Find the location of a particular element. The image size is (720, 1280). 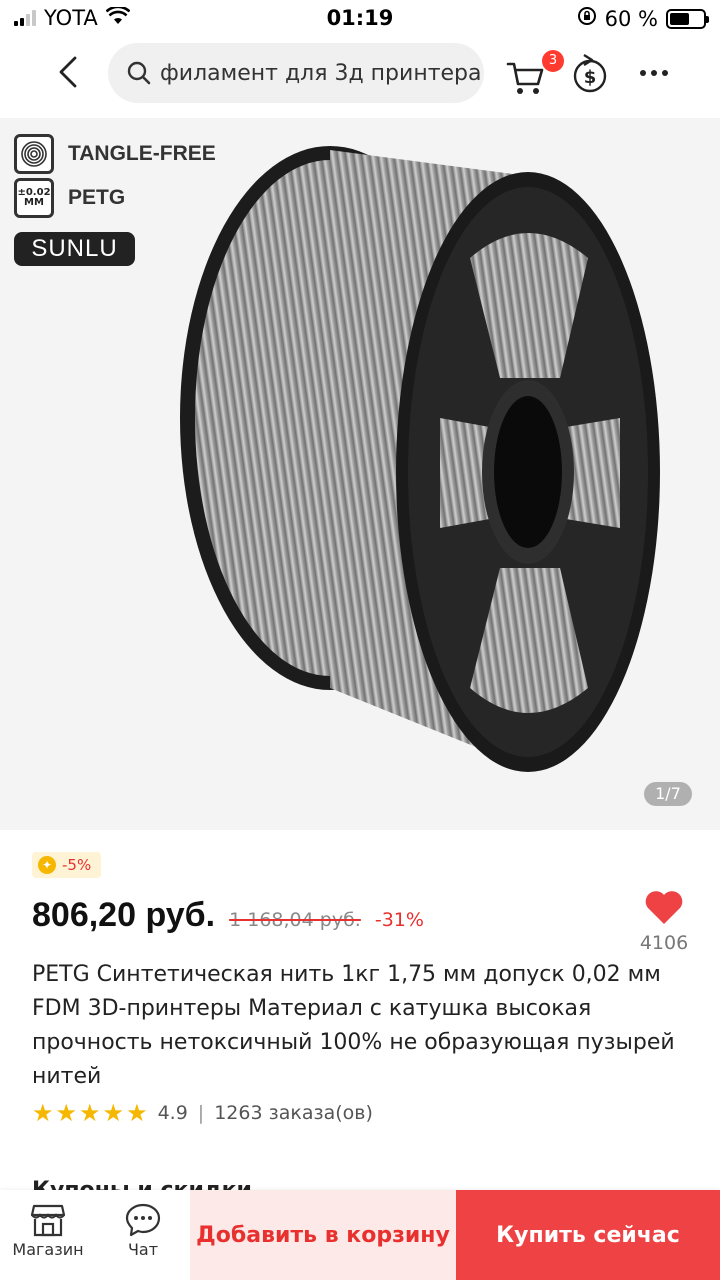

image-counter: 1/7 is located at coordinates (668, 794).